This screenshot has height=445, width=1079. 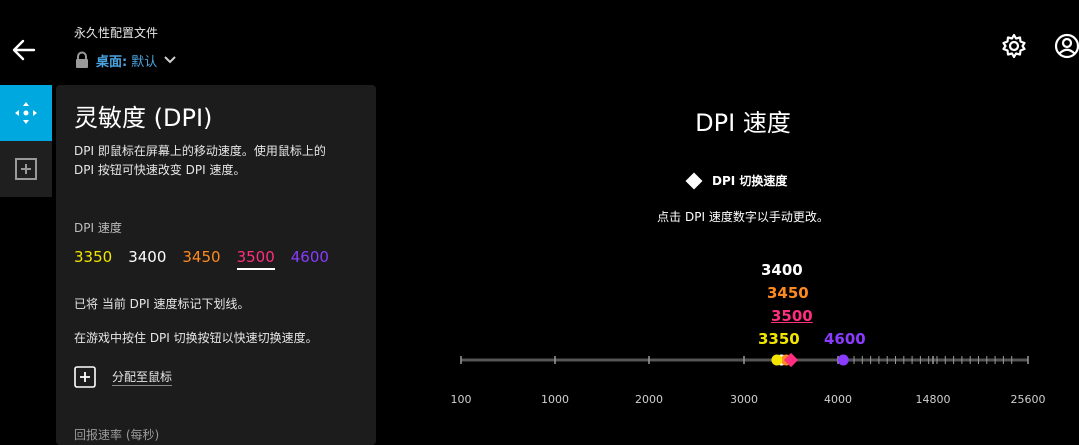 What do you see at coordinates (747, 360) in the screenshot?
I see `dpi-slider` at bounding box center [747, 360].